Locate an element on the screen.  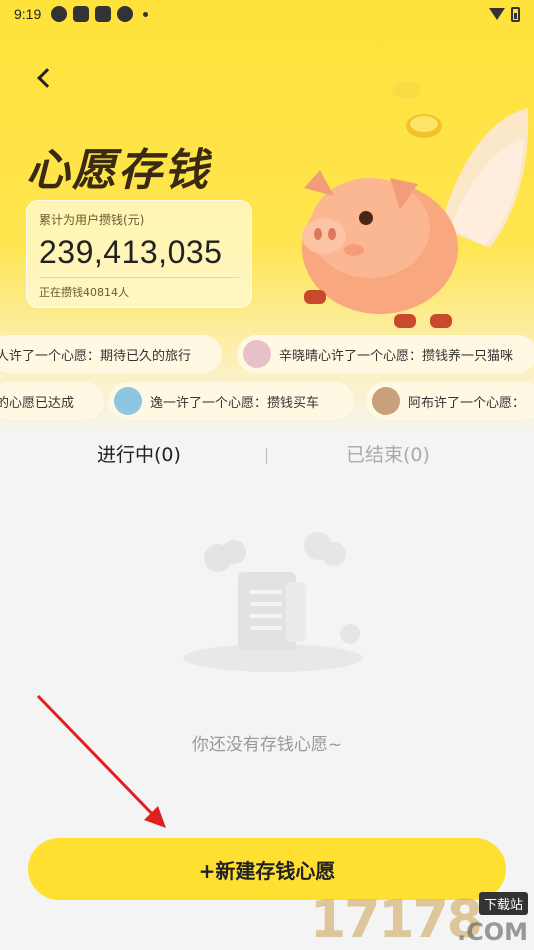
tab-in-progress: 进行中(0) is located at coordinates (139, 453).